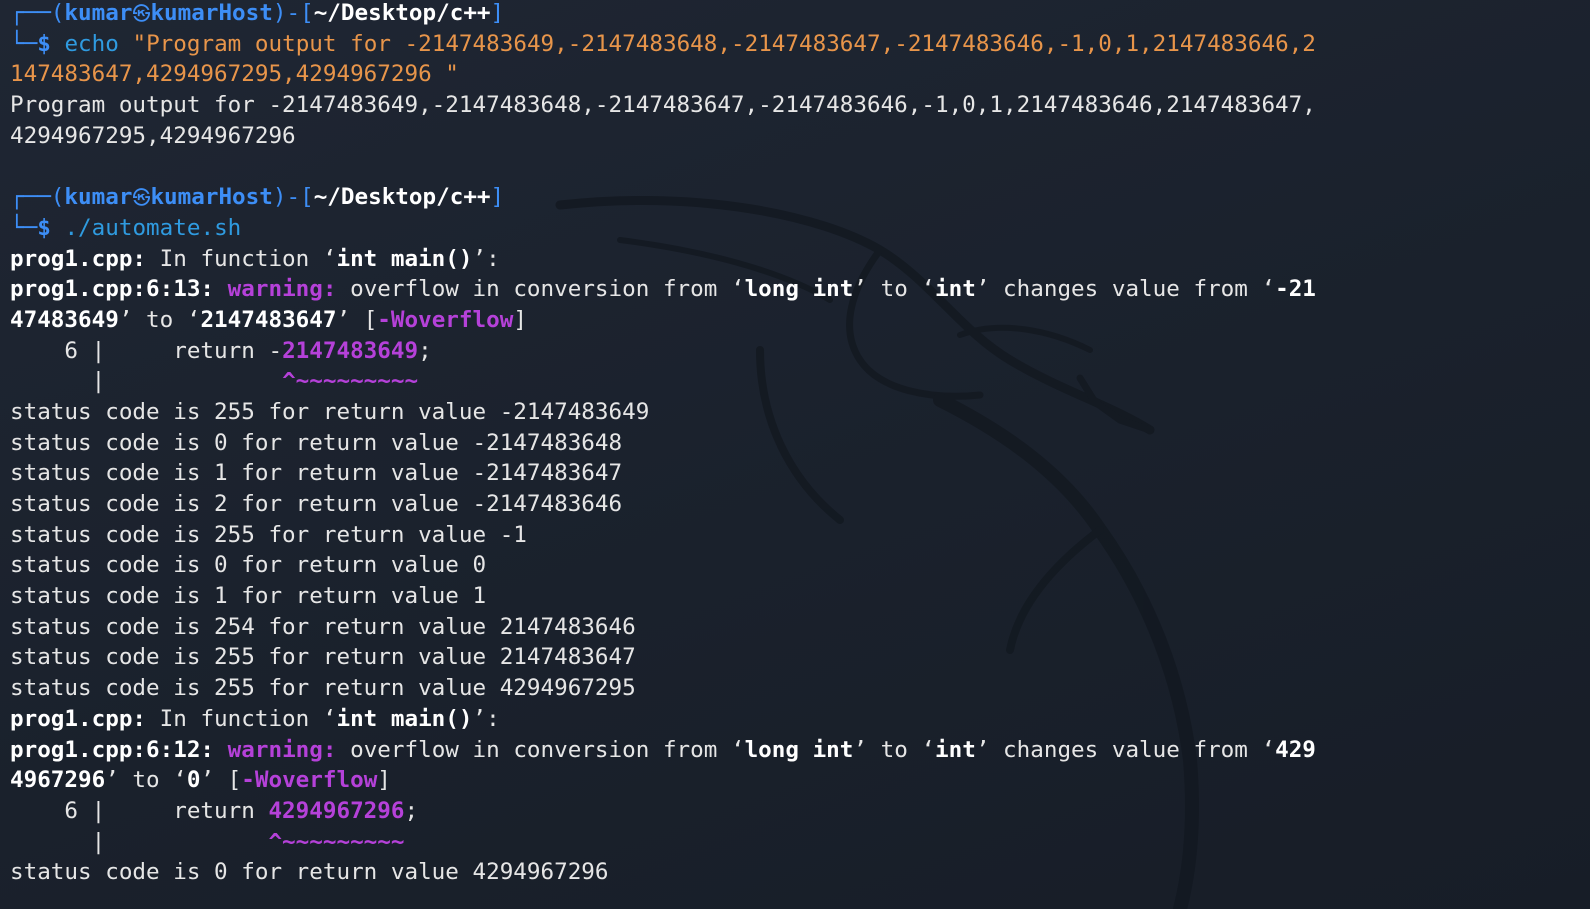 The height and width of the screenshot is (909, 1590). I want to click on code-highlight: 4294967296, so click(336, 810).